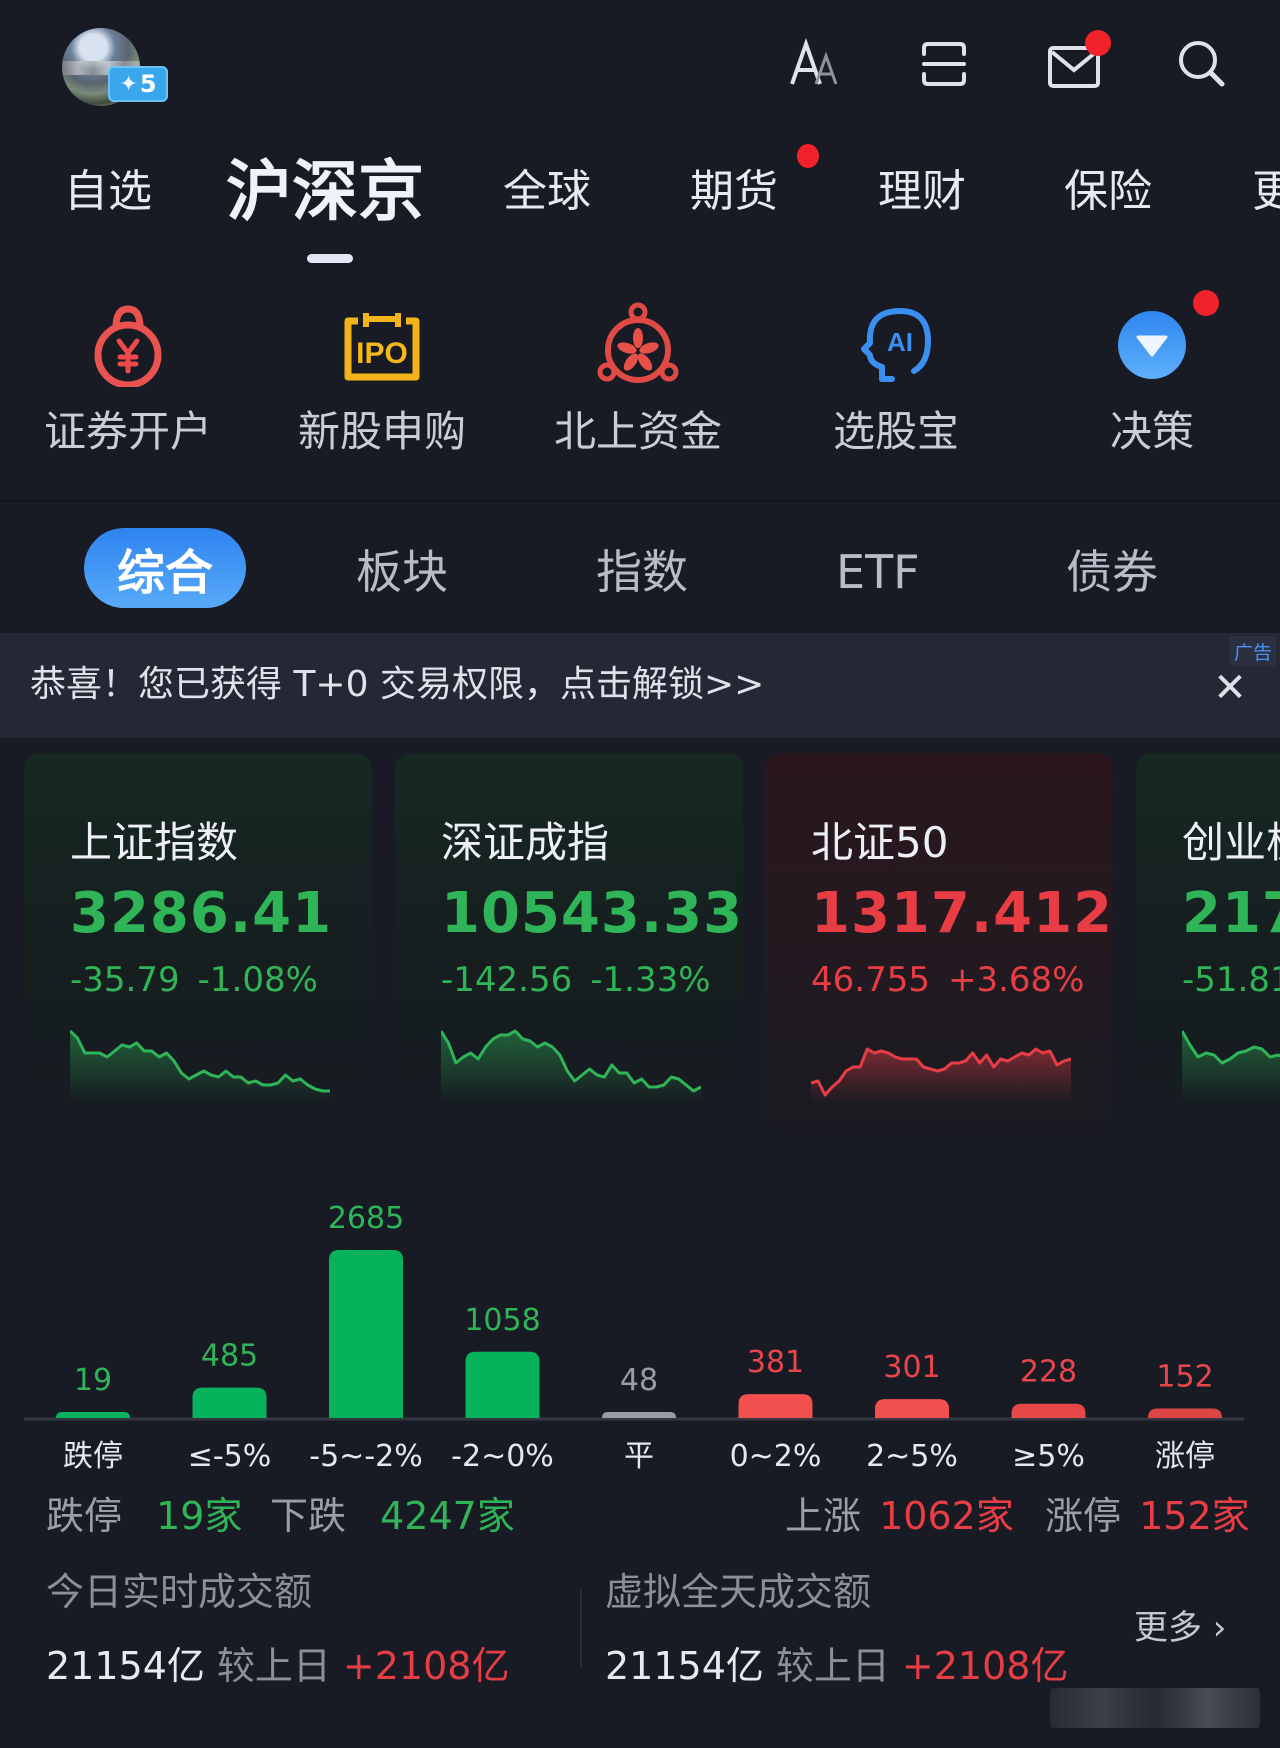 The height and width of the screenshot is (1748, 1280). What do you see at coordinates (144, 1516) in the screenshot?
I see `limit-down-summary: 跌停 19家` at bounding box center [144, 1516].